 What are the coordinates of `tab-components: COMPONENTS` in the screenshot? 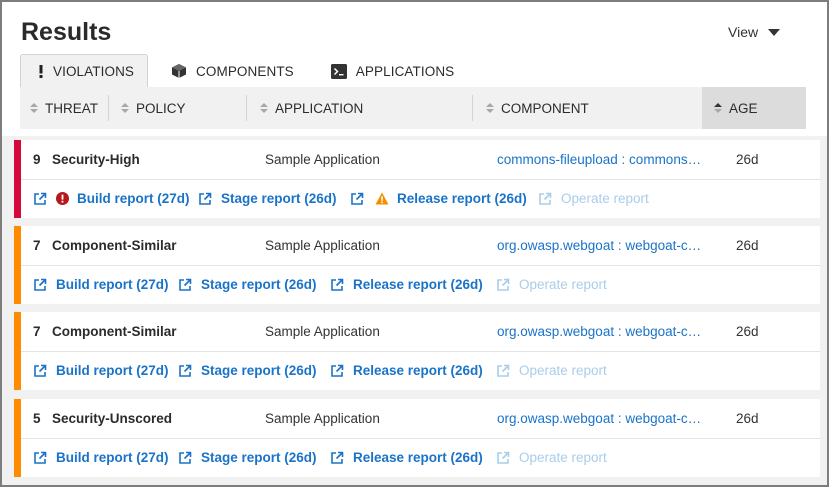 It's located at (232, 71).